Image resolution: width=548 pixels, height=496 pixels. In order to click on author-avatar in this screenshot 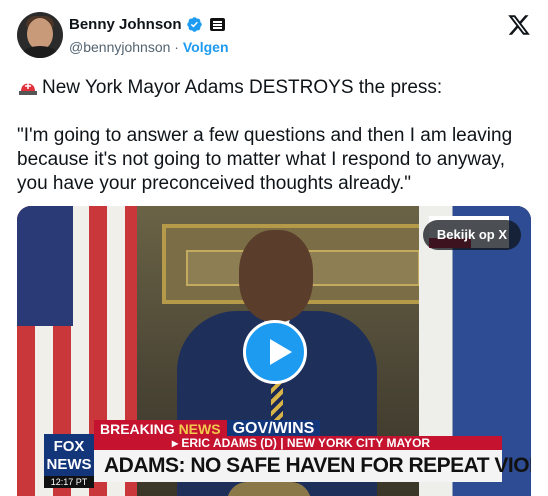, I will do `click(40, 35)`.